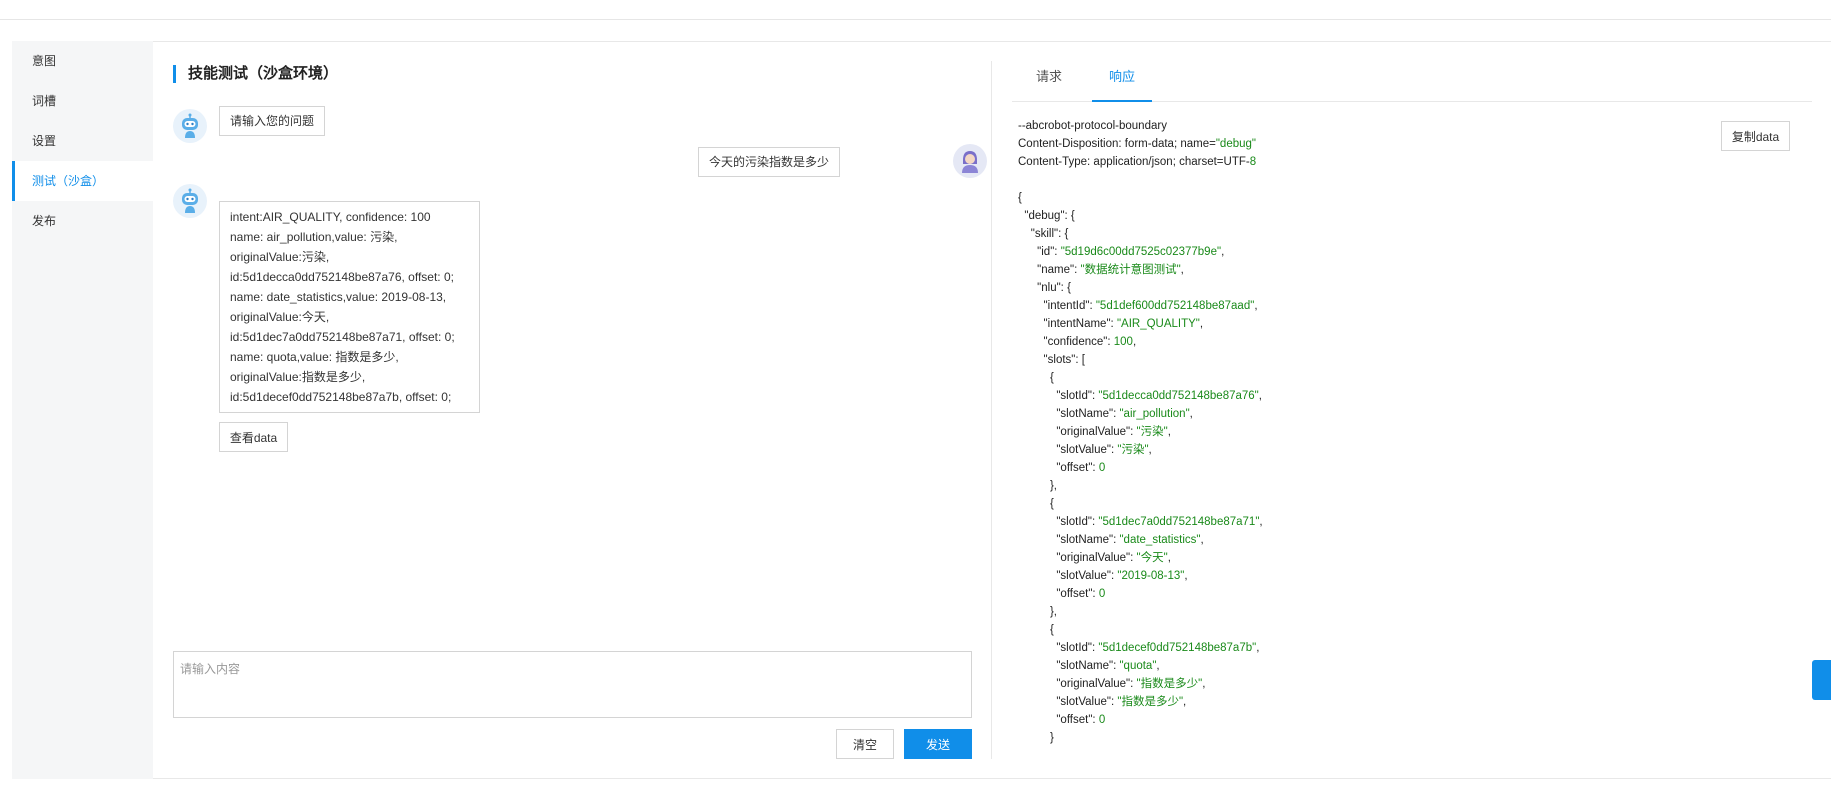 The height and width of the screenshot is (792, 1831). What do you see at coordinates (1123, 342) in the screenshot?
I see `code-value: 100` at bounding box center [1123, 342].